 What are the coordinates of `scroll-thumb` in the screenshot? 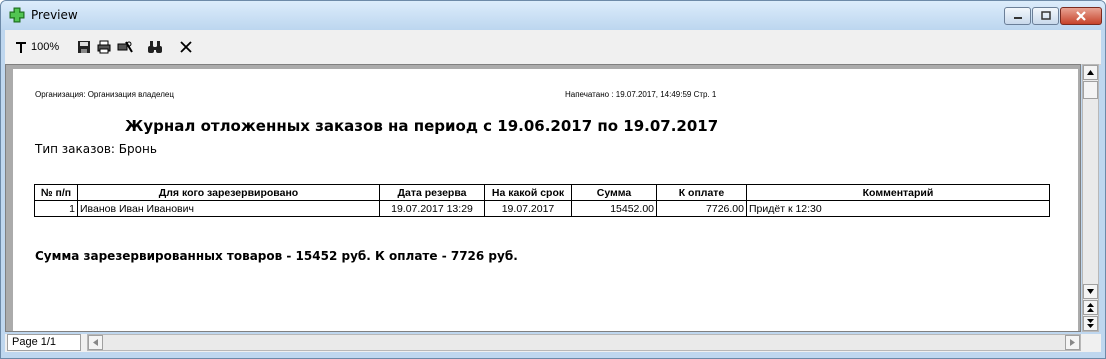 It's located at (1090, 90).